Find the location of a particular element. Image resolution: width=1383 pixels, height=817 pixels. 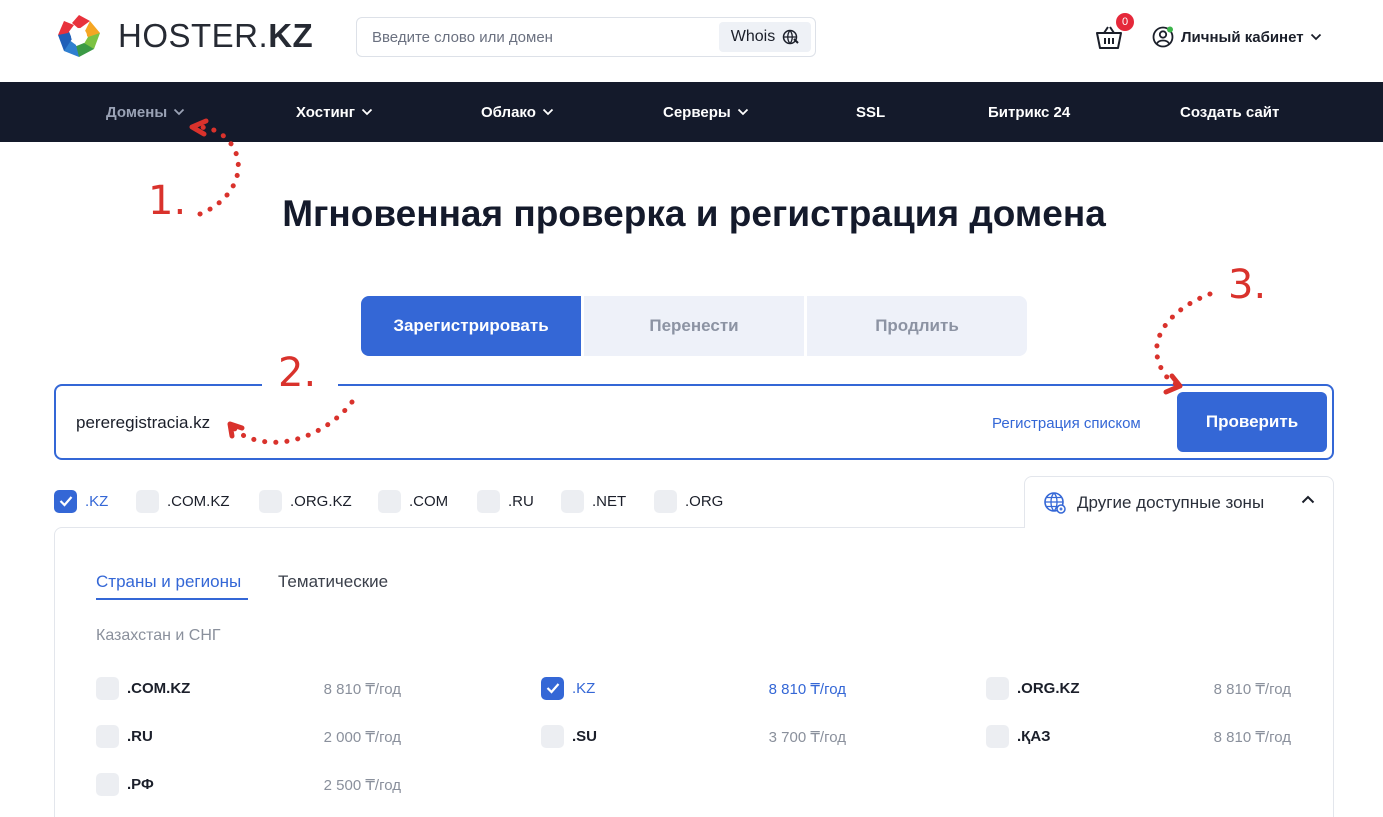

tab-joint is located at coordinates (1179, 527).